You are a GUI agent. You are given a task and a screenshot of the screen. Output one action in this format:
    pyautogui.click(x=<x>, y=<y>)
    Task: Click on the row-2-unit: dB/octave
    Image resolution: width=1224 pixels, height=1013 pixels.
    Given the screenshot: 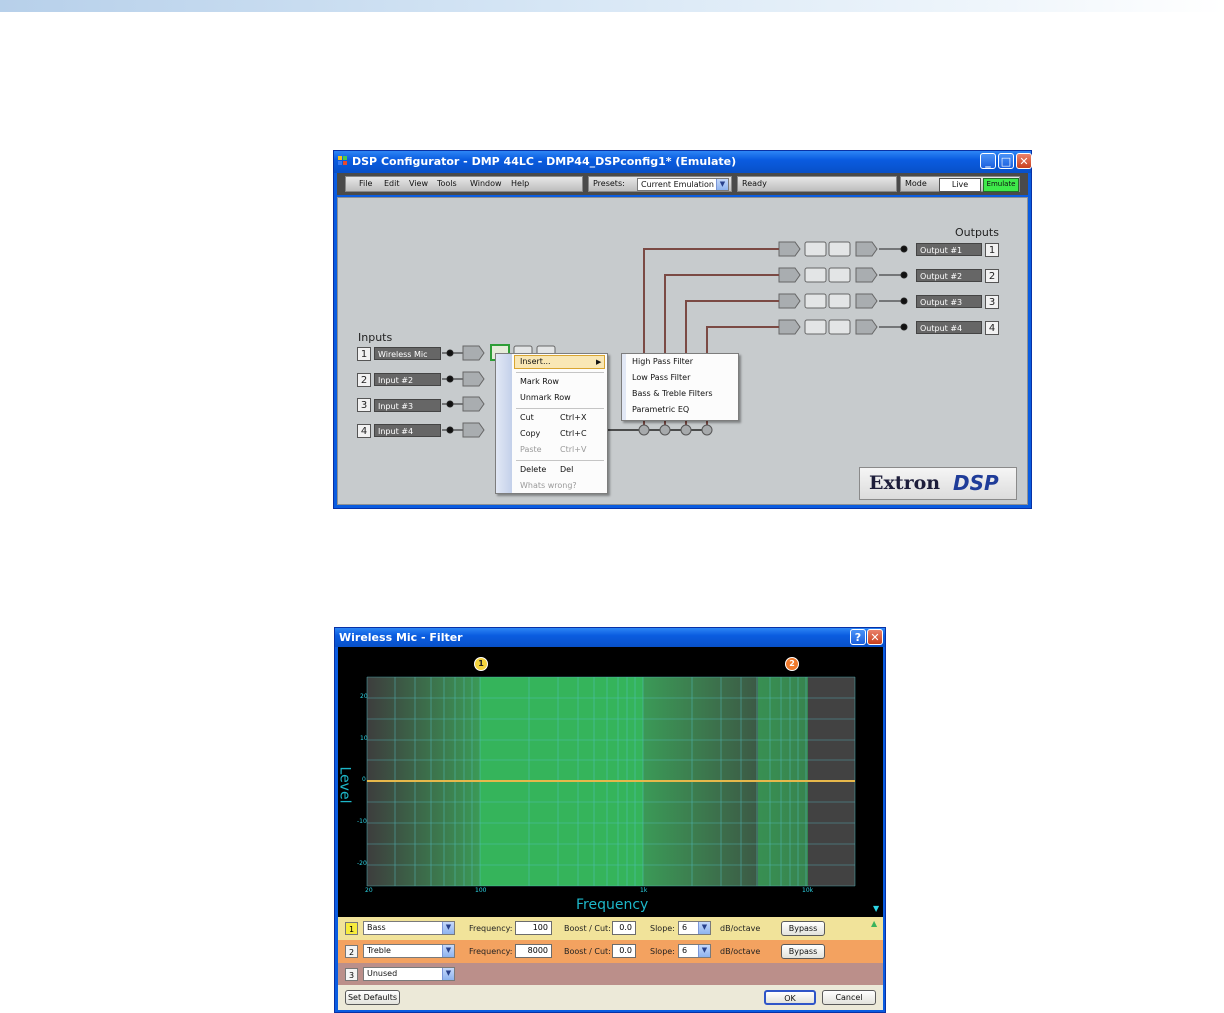 What is the action you would take?
    pyautogui.click(x=740, y=951)
    